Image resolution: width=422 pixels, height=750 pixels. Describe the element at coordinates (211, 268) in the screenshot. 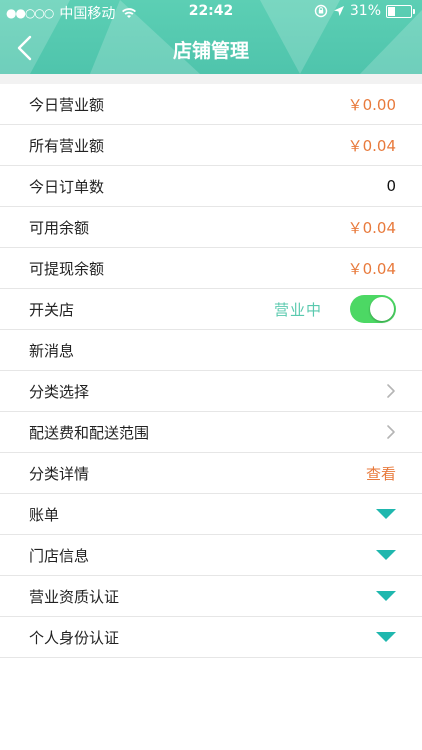

I see `row-withdrawable-balance: 可提现余额 ￥0.04` at that location.